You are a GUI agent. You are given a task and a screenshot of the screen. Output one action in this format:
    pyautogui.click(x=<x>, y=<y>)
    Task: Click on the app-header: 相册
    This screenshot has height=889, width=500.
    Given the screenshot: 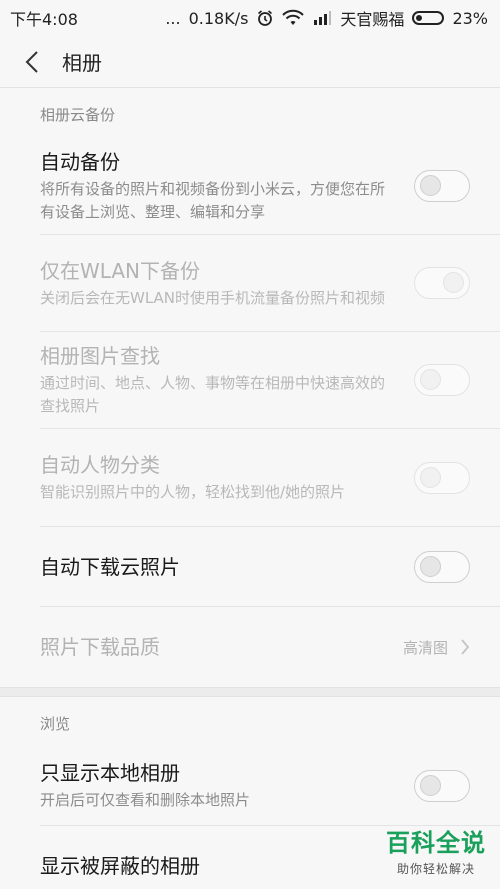 What is the action you would take?
    pyautogui.click(x=250, y=62)
    